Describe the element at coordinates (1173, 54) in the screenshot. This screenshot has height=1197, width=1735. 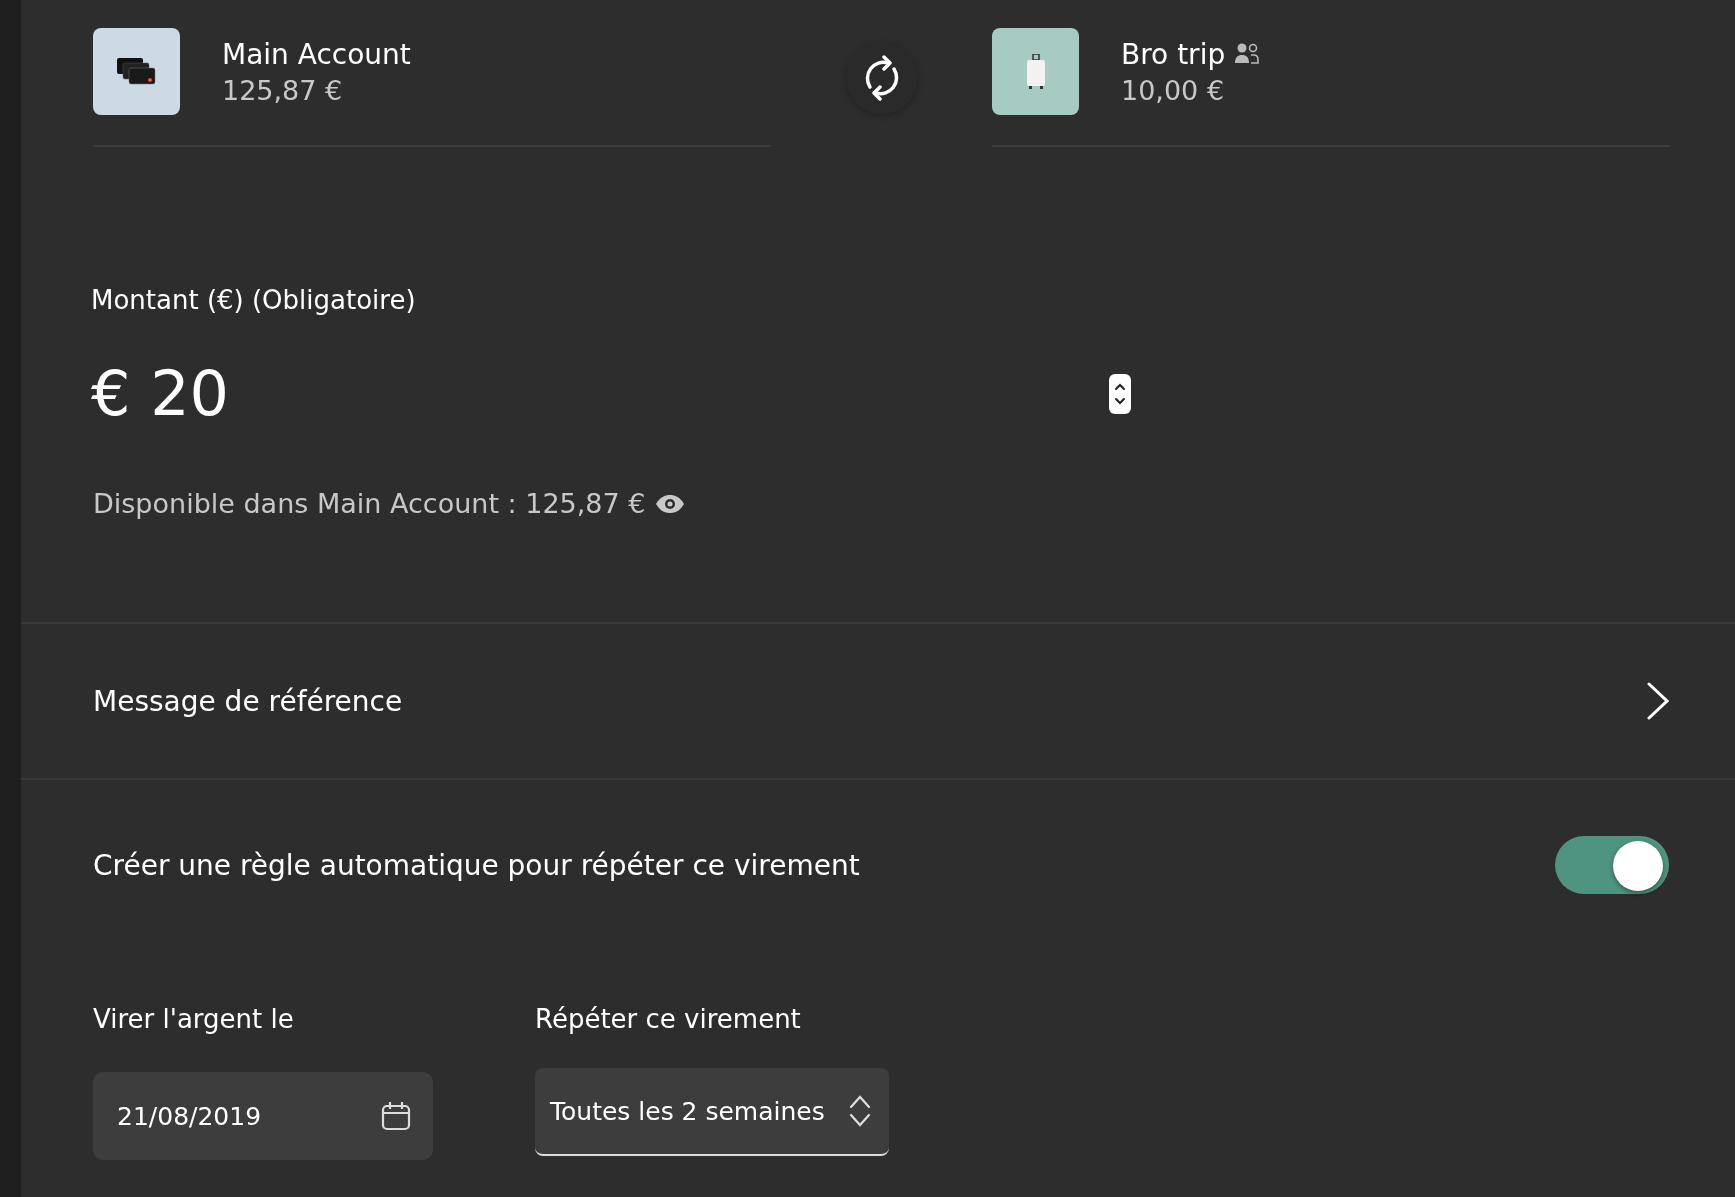
I see `account-name: Bro trip` at that location.